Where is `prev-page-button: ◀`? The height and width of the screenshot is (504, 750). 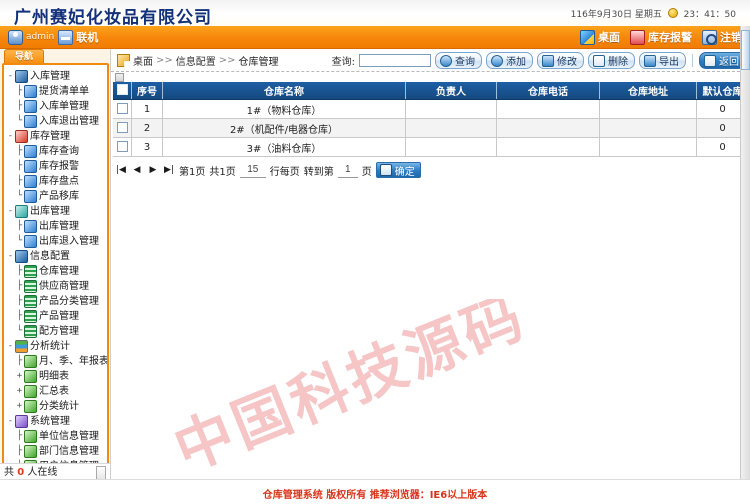 prev-page-button: ◀ is located at coordinates (137, 170).